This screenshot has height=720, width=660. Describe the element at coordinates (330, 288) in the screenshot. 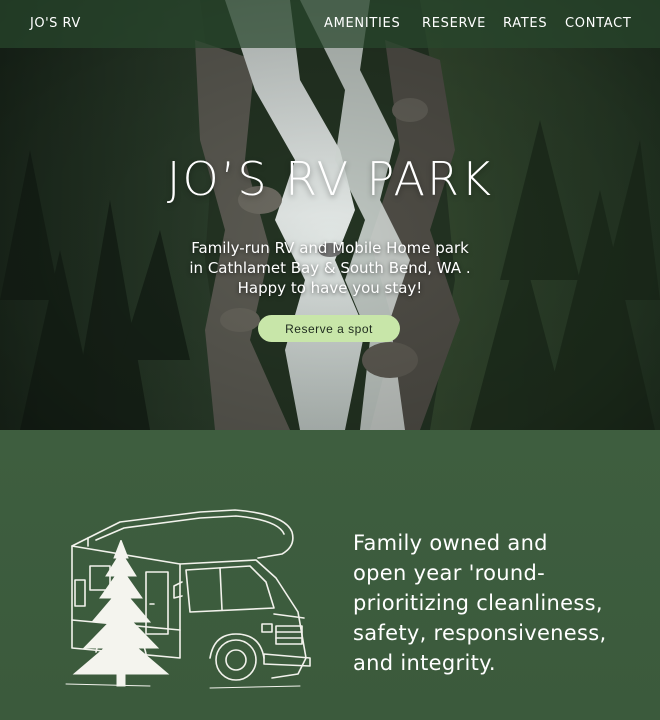

I see `hero-subtitle-line: Happy to have you stay!` at that location.